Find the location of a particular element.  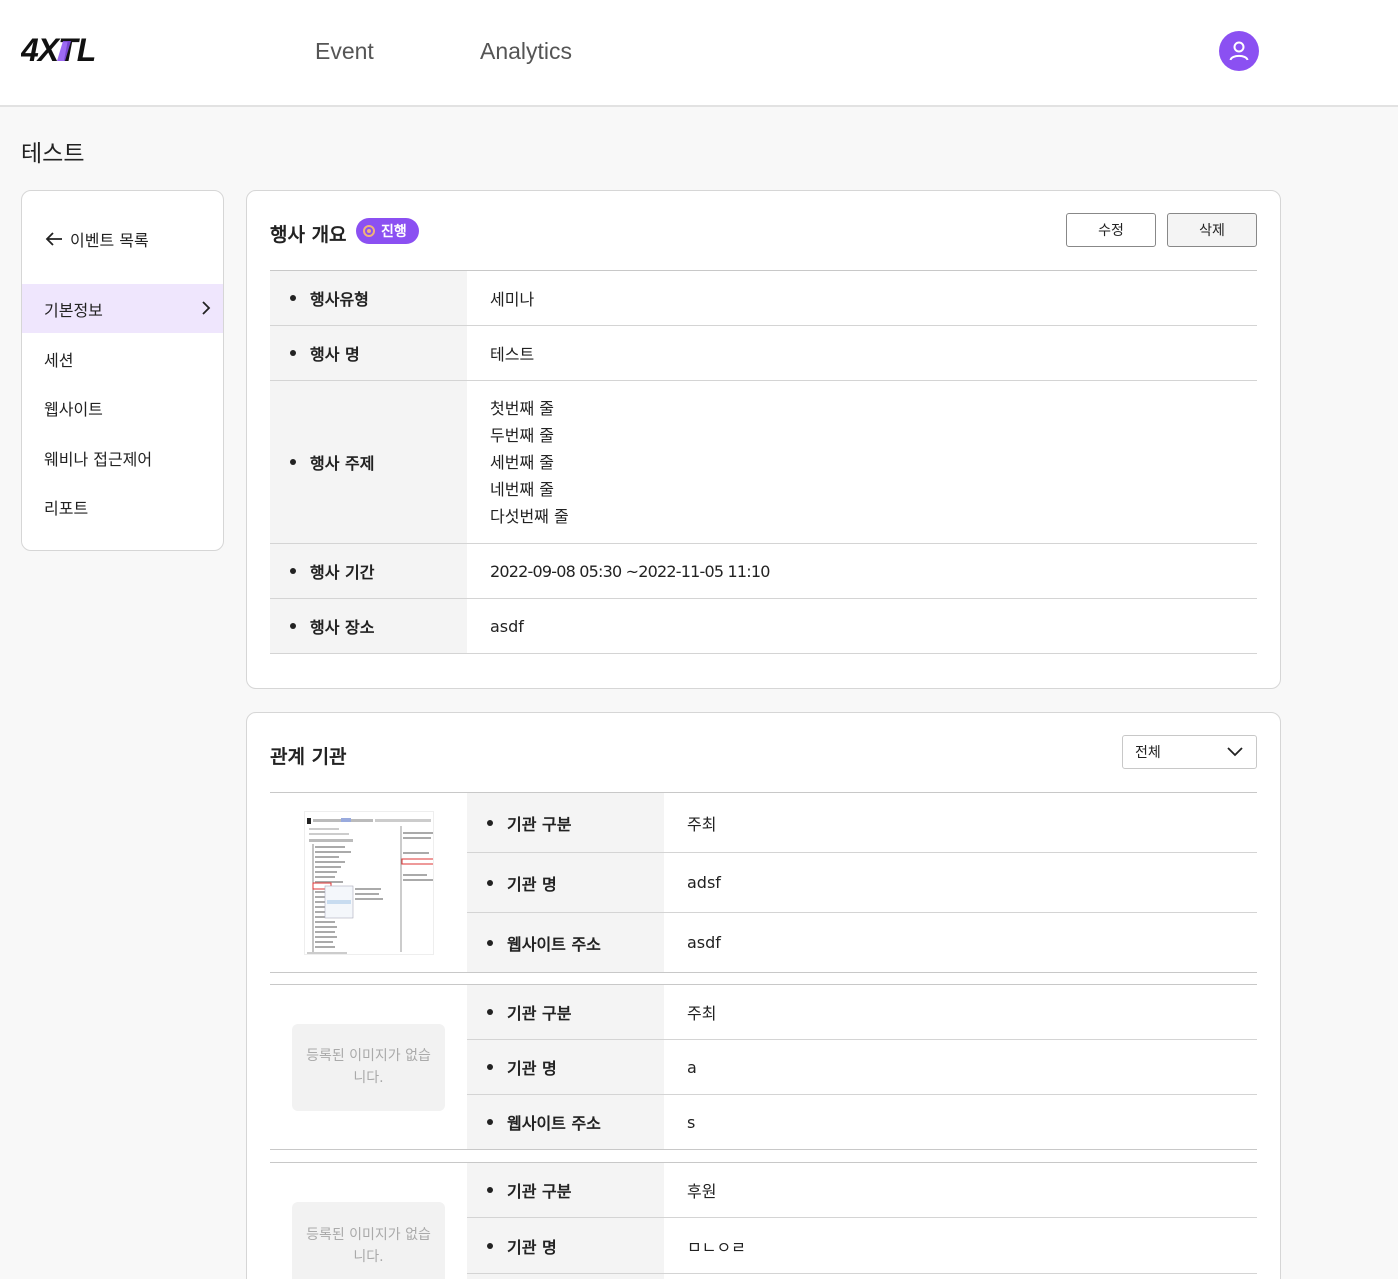

org-image-cell: 등록된 이미지가 없습니다. is located at coordinates (368, 1067).